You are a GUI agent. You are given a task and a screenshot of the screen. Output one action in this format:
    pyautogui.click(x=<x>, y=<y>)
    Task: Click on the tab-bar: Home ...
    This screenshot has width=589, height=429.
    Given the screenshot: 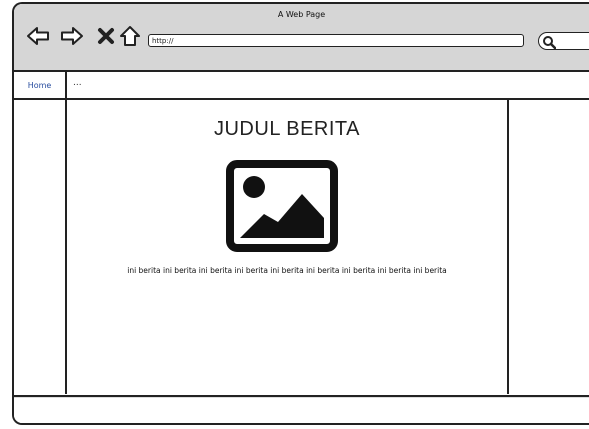 What is the action you would take?
    pyautogui.click(x=301, y=86)
    